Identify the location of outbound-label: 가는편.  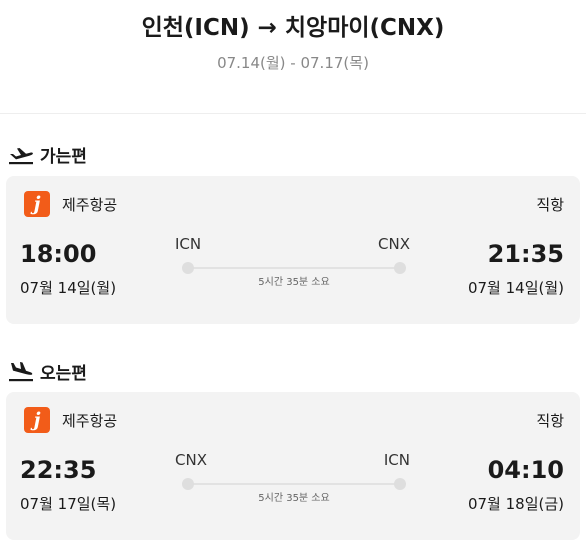
(63, 156).